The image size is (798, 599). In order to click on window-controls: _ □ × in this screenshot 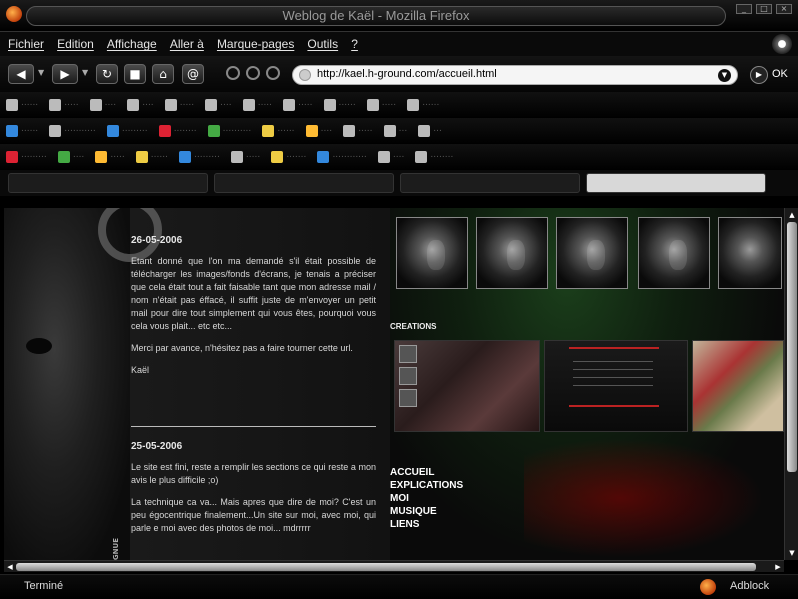, I will do `click(764, 9)`.